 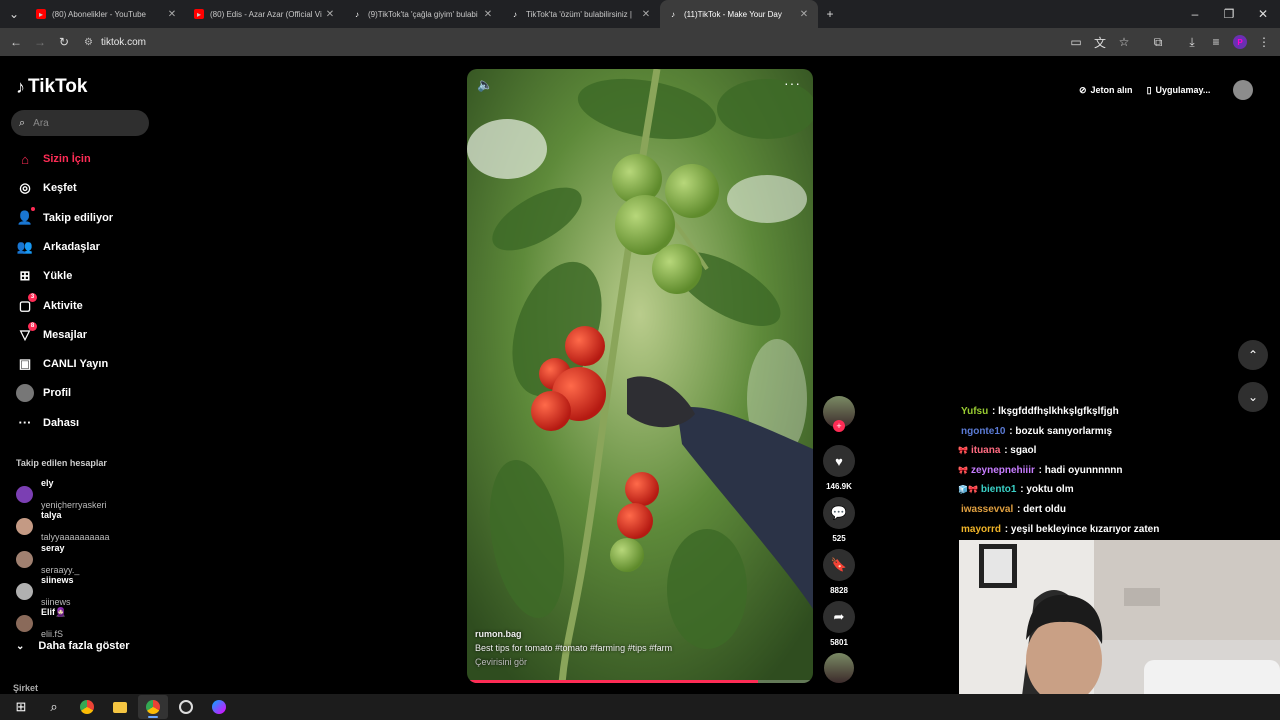 What do you see at coordinates (67, 159) in the screenshot?
I see `sidebar-item-label: Sizin İçin` at bounding box center [67, 159].